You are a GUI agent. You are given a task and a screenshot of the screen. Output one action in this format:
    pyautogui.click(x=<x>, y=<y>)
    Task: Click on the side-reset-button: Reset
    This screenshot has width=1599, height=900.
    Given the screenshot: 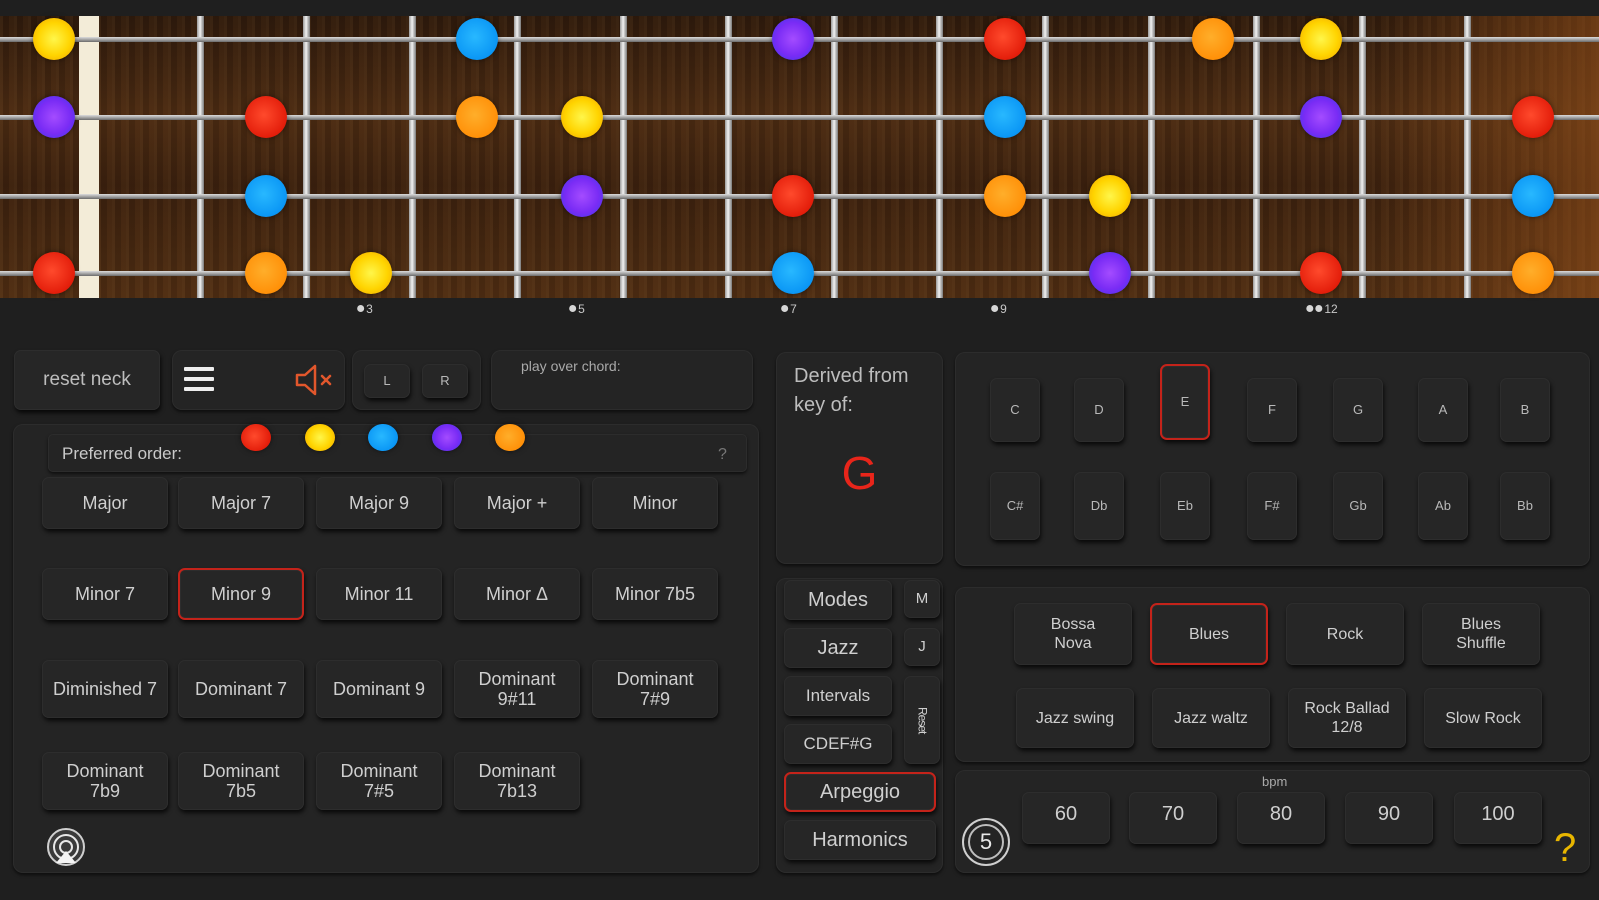 What is the action you would take?
    pyautogui.click(x=922, y=720)
    